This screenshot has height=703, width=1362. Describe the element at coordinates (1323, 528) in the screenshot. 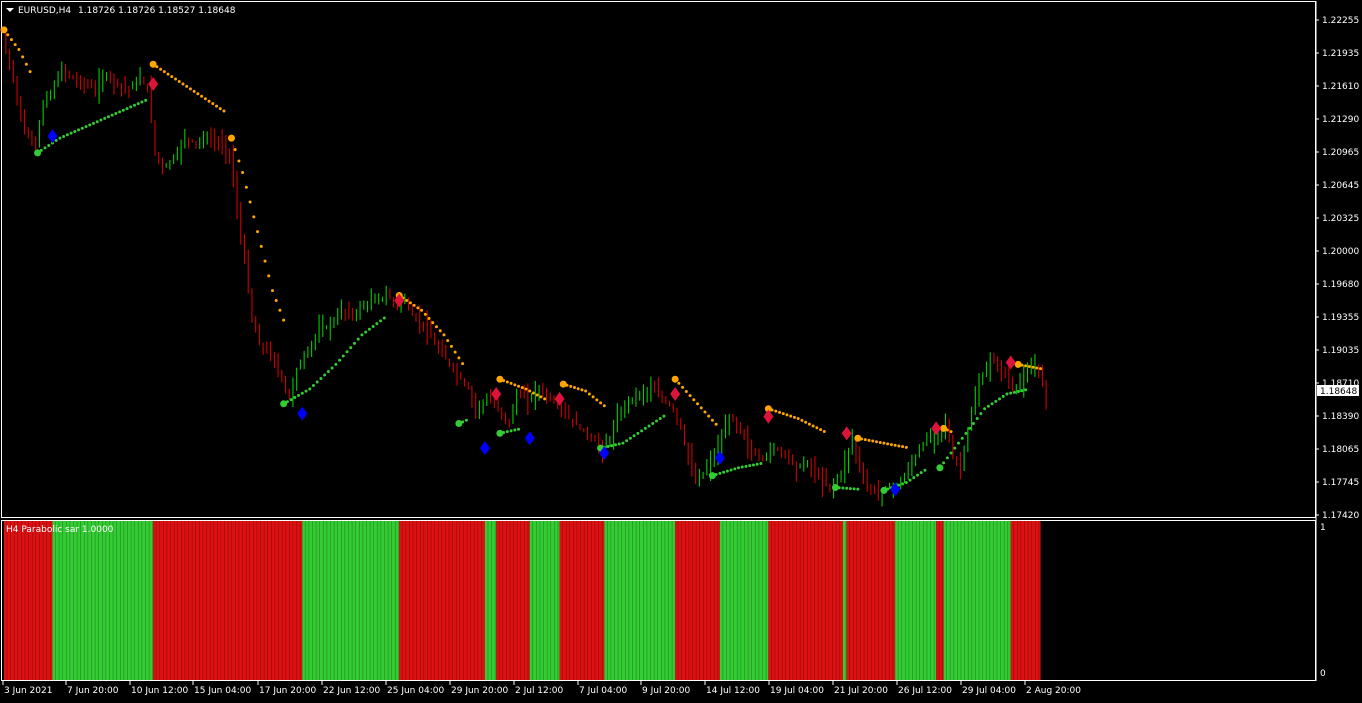

I see `indicator-scale-top: 1` at that location.